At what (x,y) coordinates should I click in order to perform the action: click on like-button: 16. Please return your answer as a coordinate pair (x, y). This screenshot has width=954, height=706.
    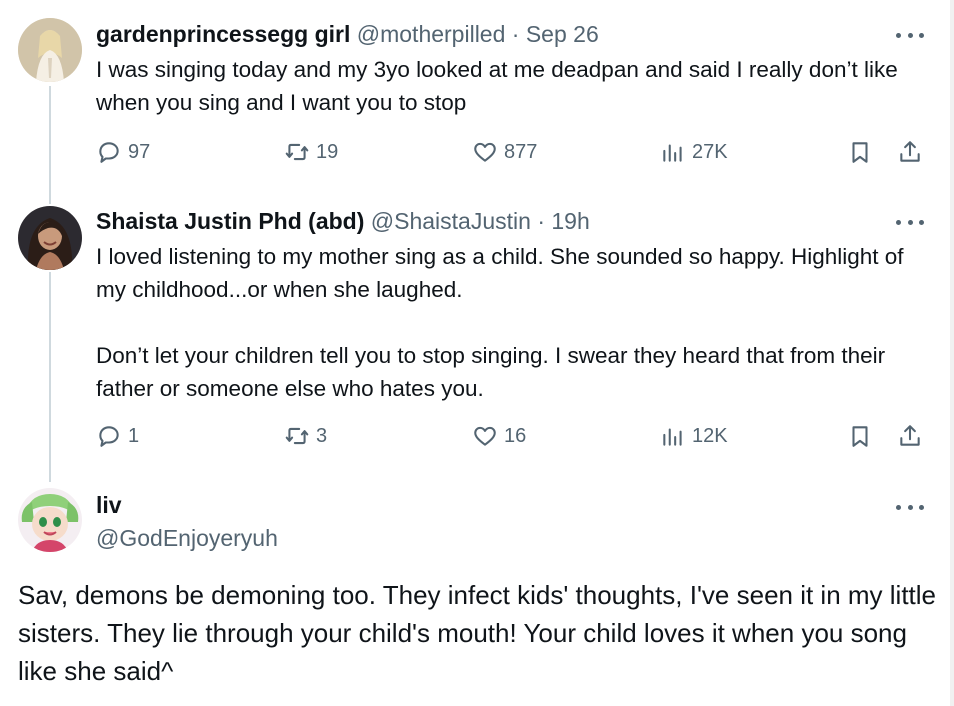
    Looking at the image, I should click on (499, 436).